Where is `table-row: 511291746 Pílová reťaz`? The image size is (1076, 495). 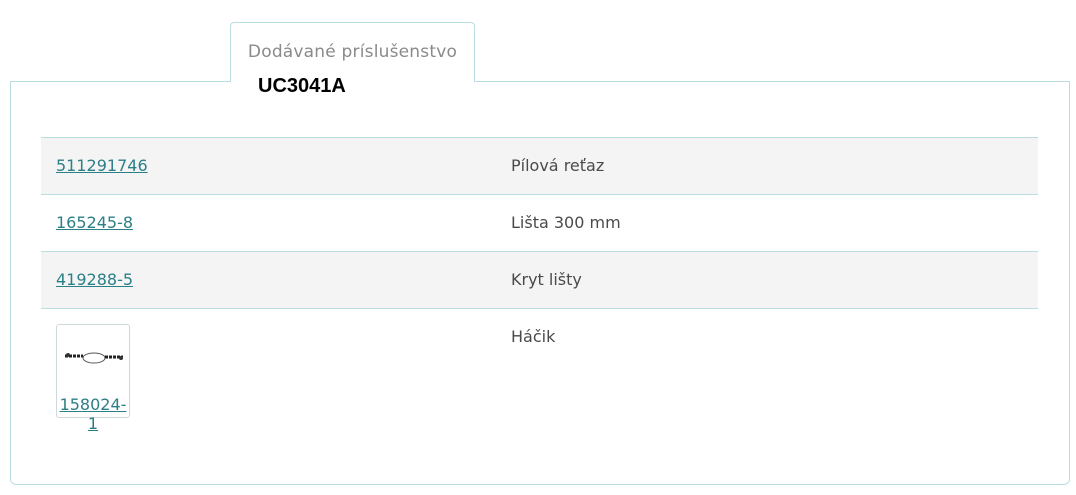
table-row: 511291746 Pílová reťaz is located at coordinates (539, 165).